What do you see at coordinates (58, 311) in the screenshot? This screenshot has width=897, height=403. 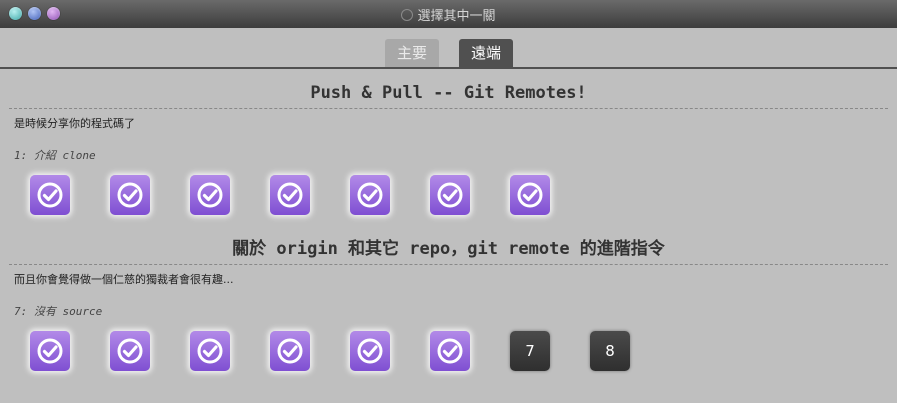 I see `selected-level-label: 7: 沒有 source` at bounding box center [58, 311].